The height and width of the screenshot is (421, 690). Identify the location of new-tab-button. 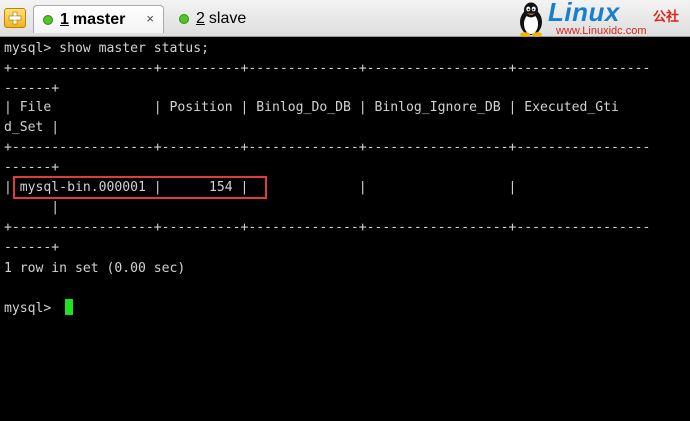
(15, 18).